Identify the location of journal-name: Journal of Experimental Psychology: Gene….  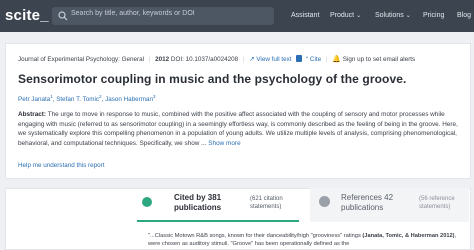
(81, 59).